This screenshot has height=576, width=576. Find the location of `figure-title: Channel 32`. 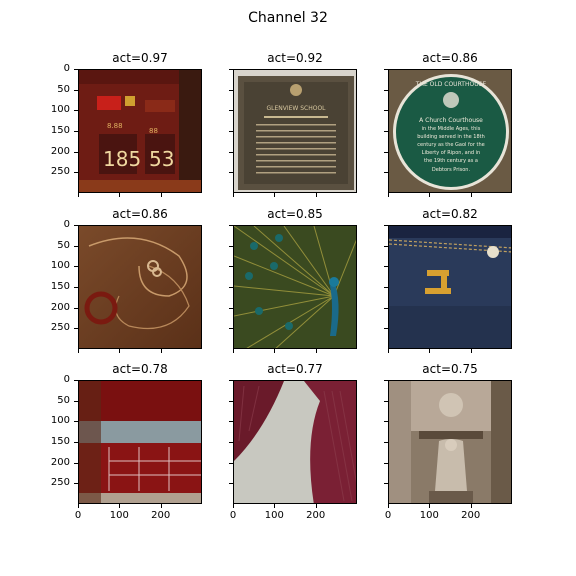

figure-title: Channel 32 is located at coordinates (288, 18).